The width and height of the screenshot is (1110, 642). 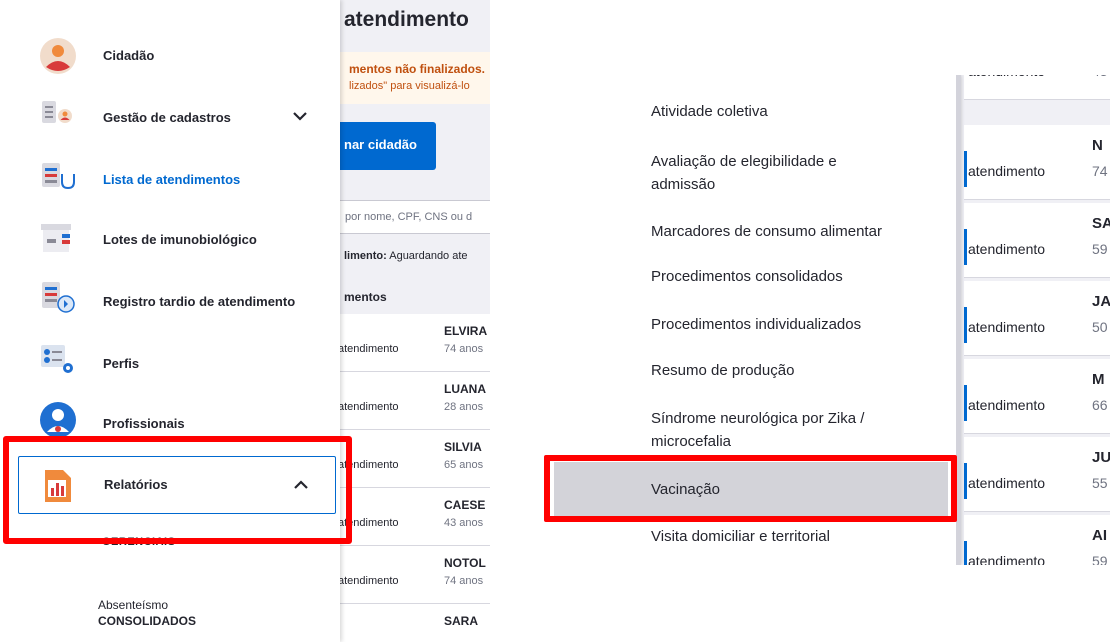 I want to click on row-age: 28 anos, so click(x=464, y=407).